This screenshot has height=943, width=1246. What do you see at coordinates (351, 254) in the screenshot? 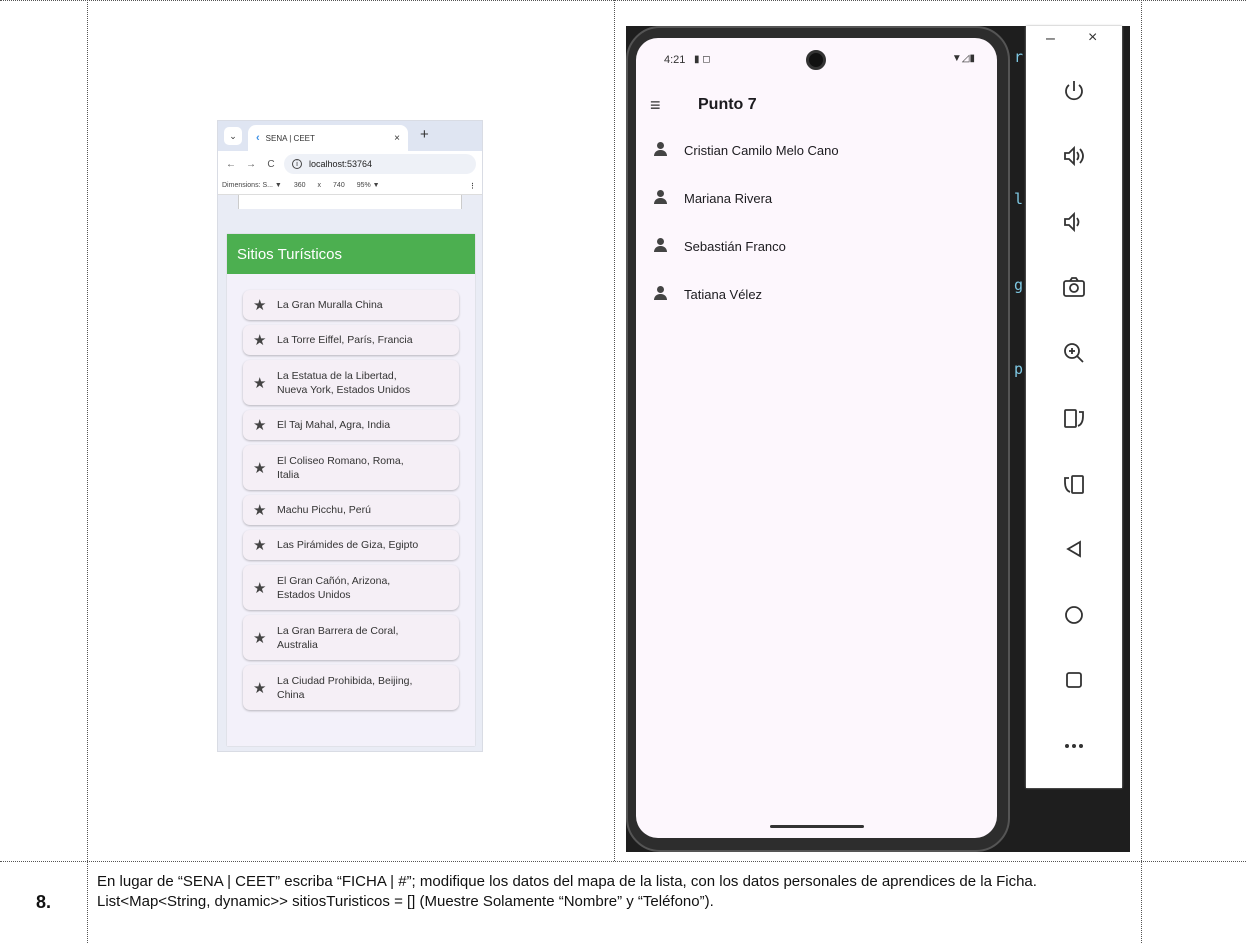
I see `app-bar: Sitios Turísticos` at bounding box center [351, 254].